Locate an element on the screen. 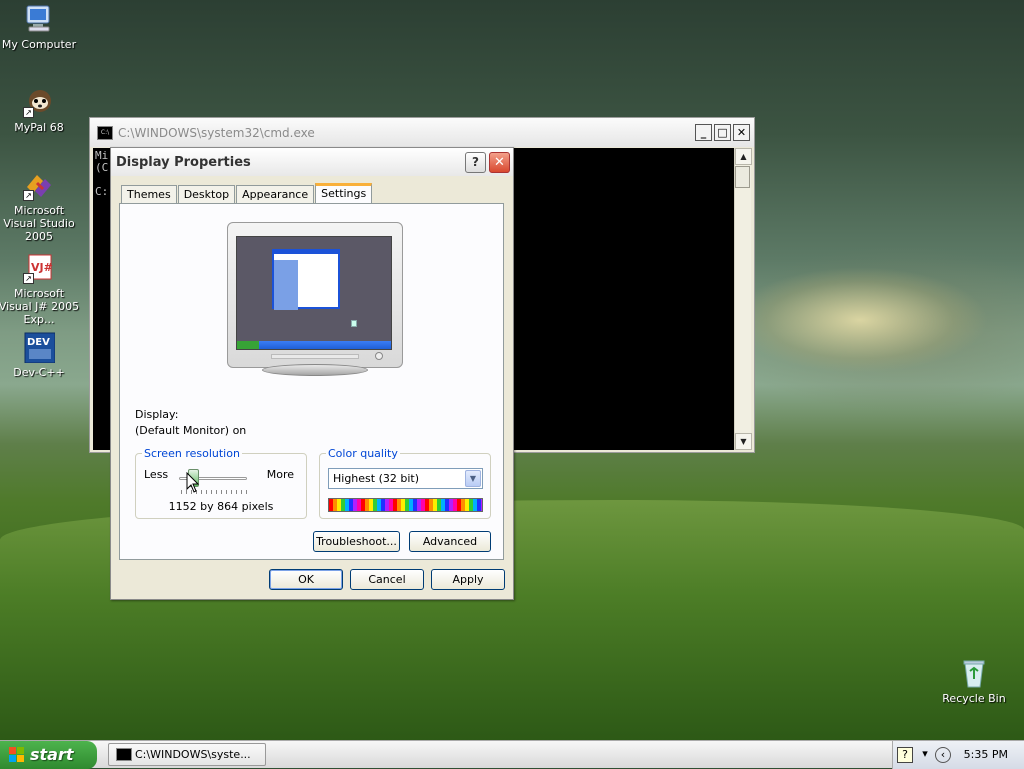  svg-text: VJ# is located at coordinates (42, 267).